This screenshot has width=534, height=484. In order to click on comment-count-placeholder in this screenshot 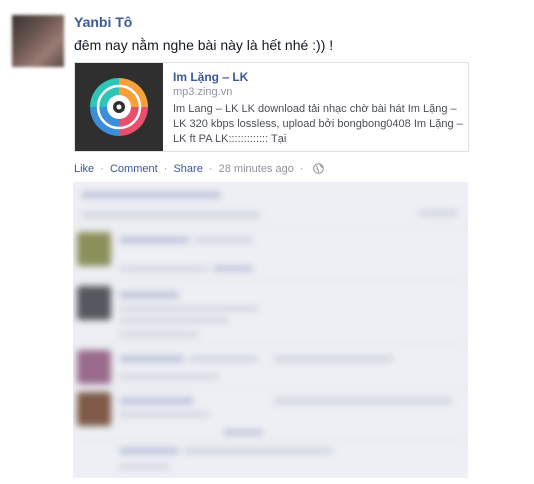, I will do `click(438, 213)`.